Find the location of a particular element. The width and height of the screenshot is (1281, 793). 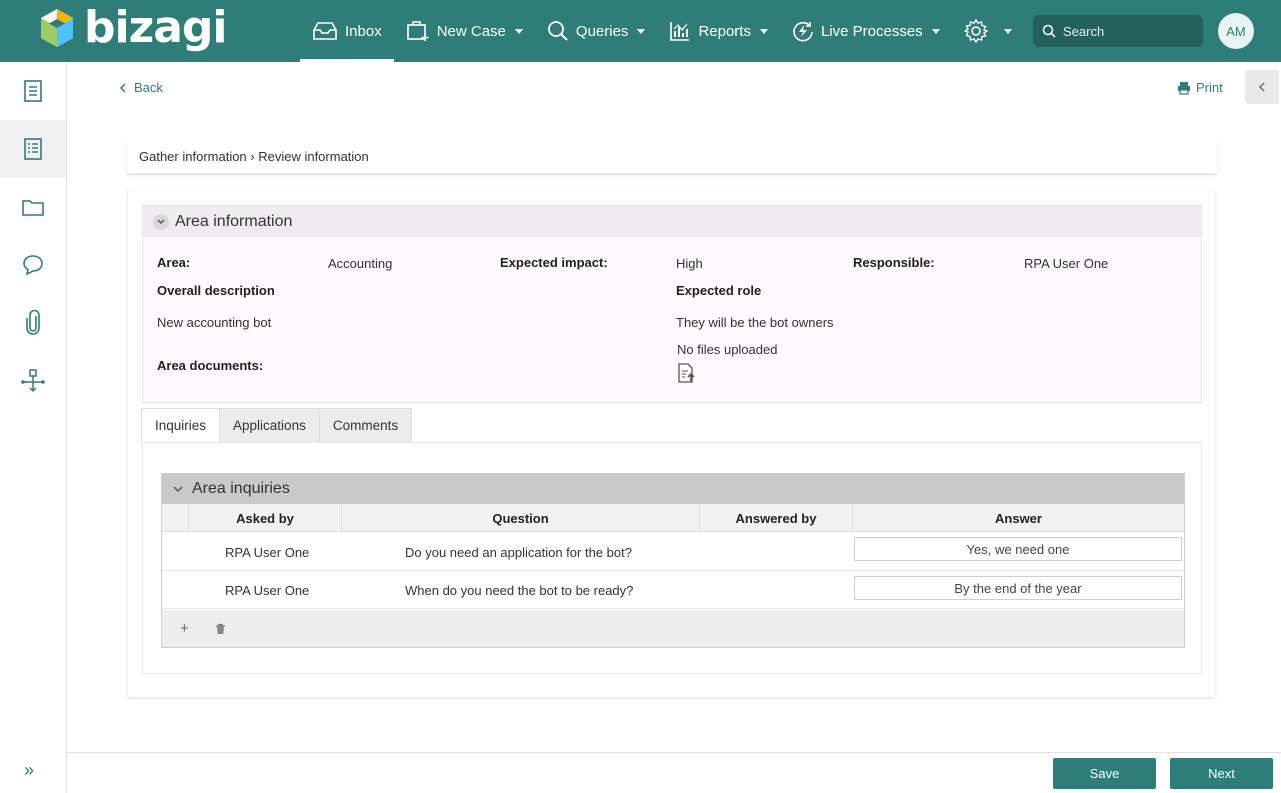

brand-name: bizagi is located at coordinates (155, 27).